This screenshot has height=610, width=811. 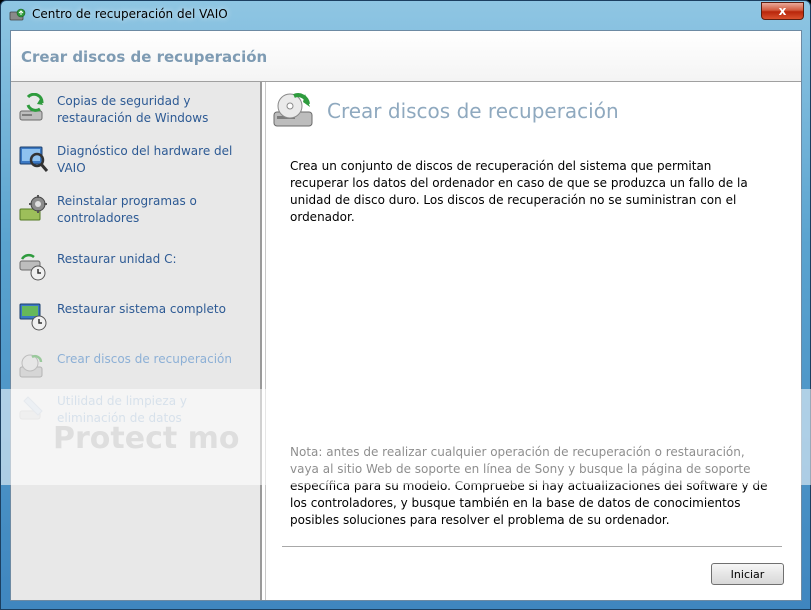 What do you see at coordinates (145, 159) in the screenshot?
I see `sidebar-item-label: Diagnóstico del hardware del VAIO` at bounding box center [145, 159].